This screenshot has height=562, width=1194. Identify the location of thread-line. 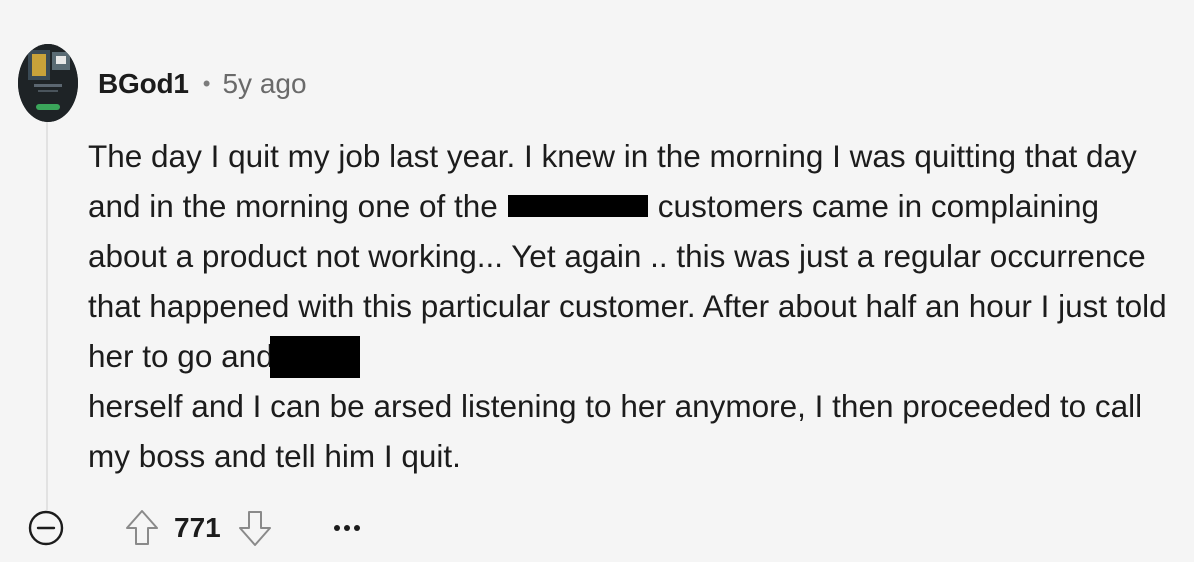
(47, 316).